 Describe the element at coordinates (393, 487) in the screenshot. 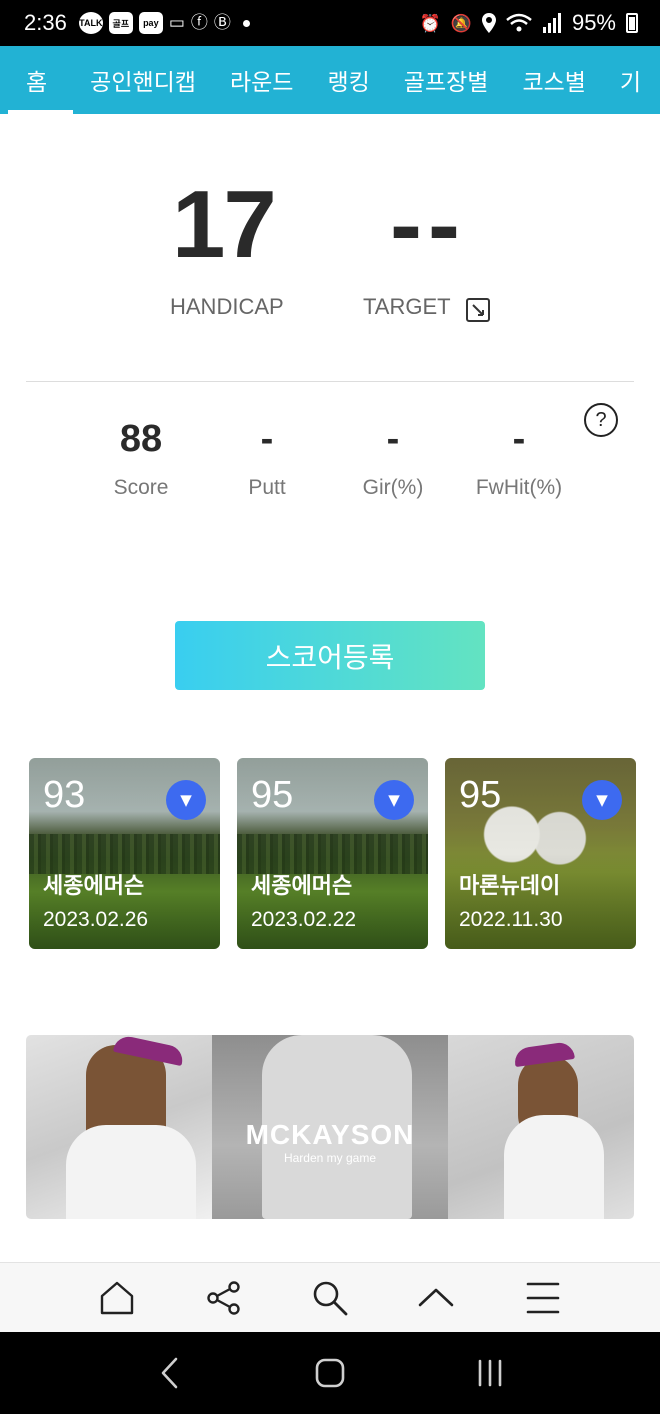

I see `stat-label: Gir(%)` at that location.